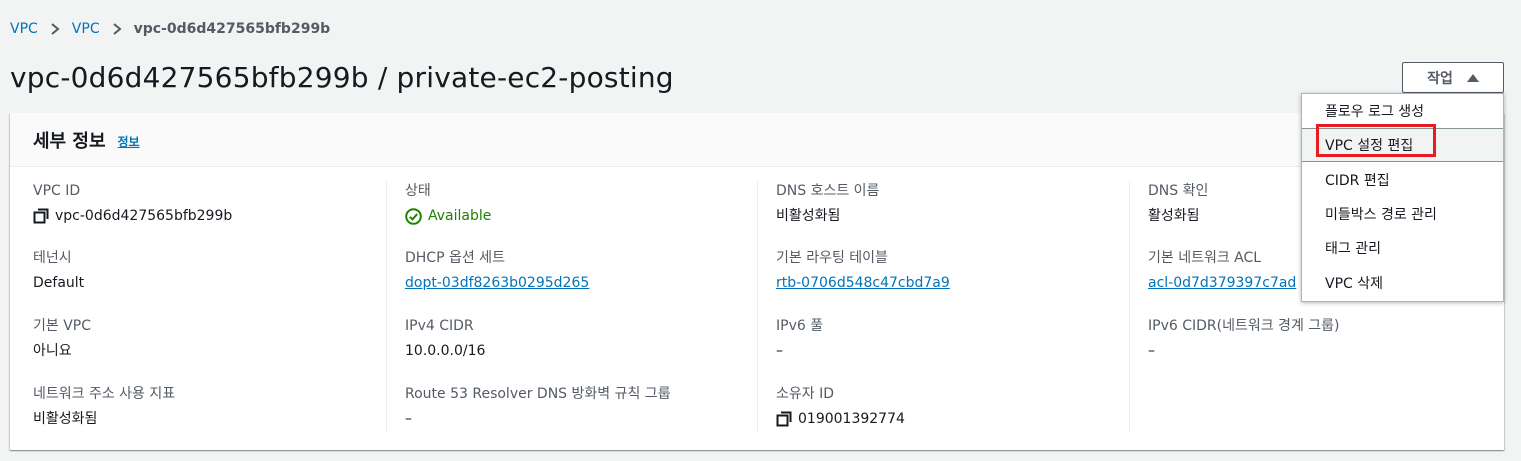 This screenshot has width=1521, height=461. What do you see at coordinates (832, 258) in the screenshot?
I see `field-label: 기본 라우팅 테이블` at bounding box center [832, 258].